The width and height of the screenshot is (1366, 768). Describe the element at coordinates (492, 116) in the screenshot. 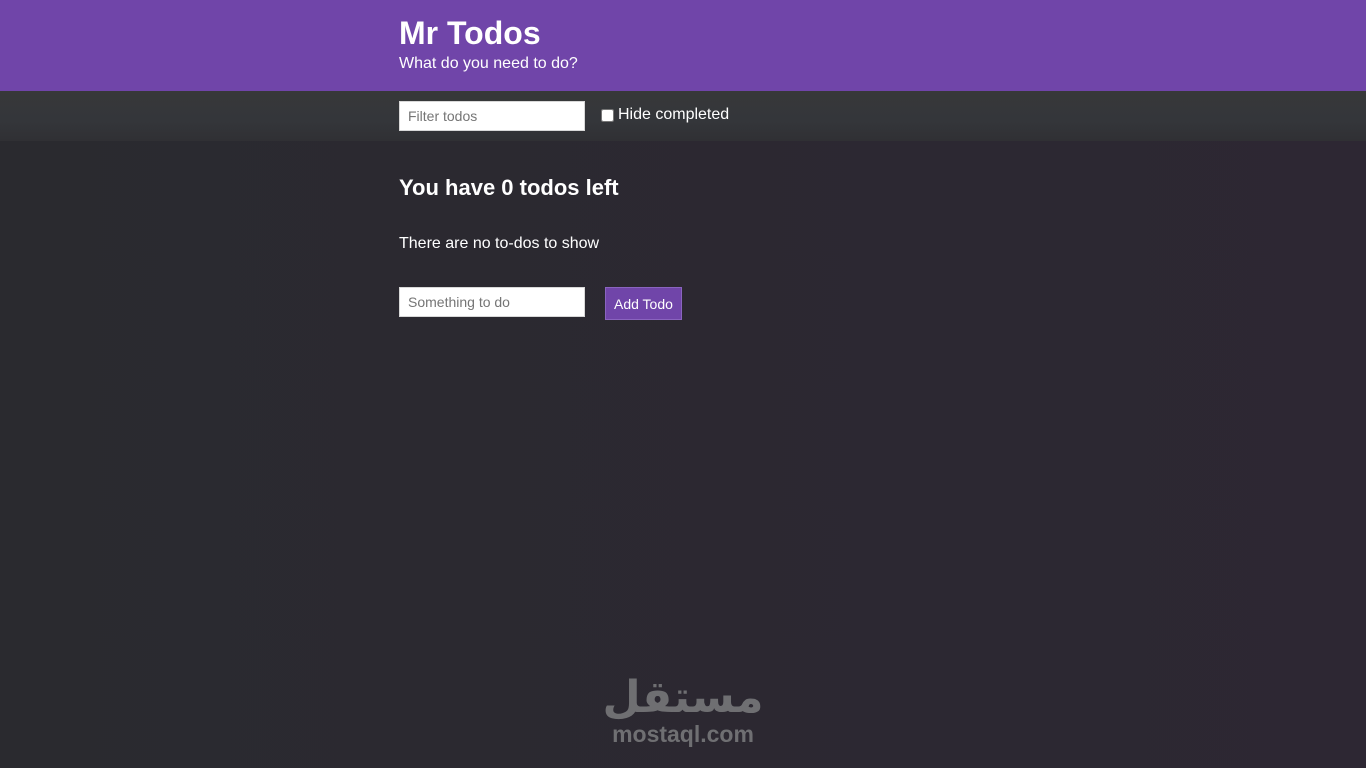

I see `filter-input` at that location.